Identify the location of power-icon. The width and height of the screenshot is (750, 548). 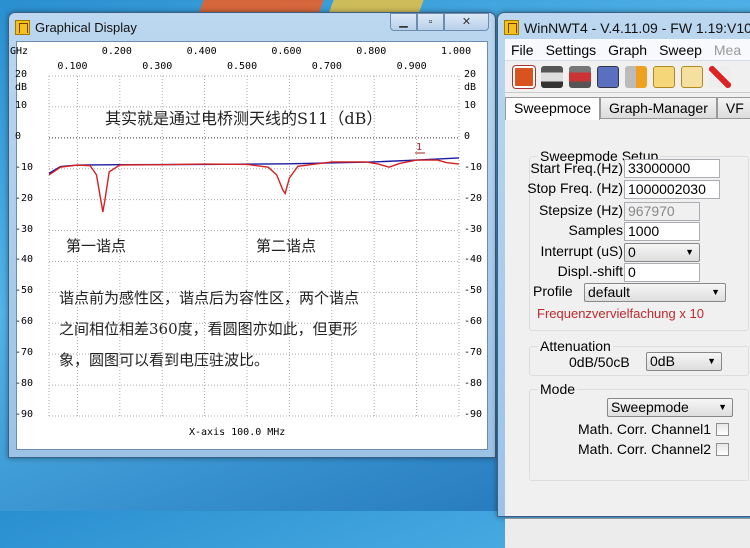
(524, 76).